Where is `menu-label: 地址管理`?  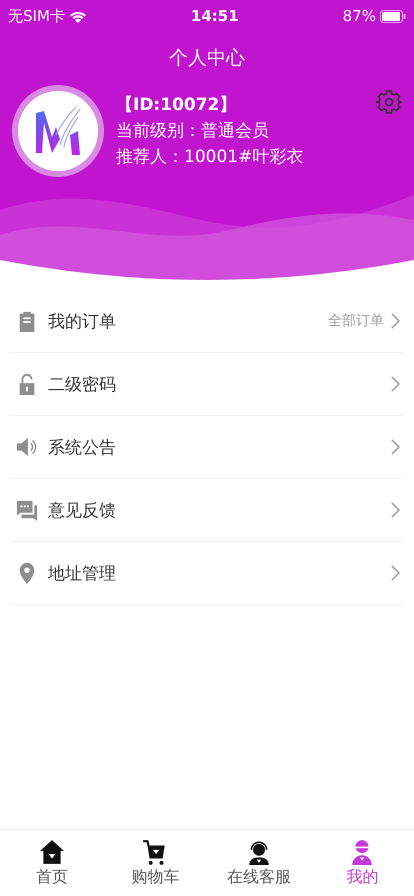 menu-label: 地址管理 is located at coordinates (82, 573).